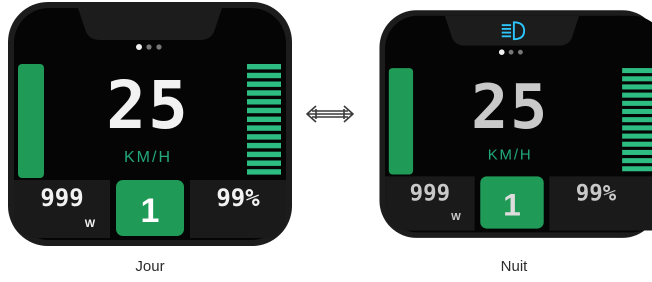 The width and height of the screenshot is (652, 282). What do you see at coordinates (514, 266) in the screenshot?
I see `caption-night: Nuit` at bounding box center [514, 266].